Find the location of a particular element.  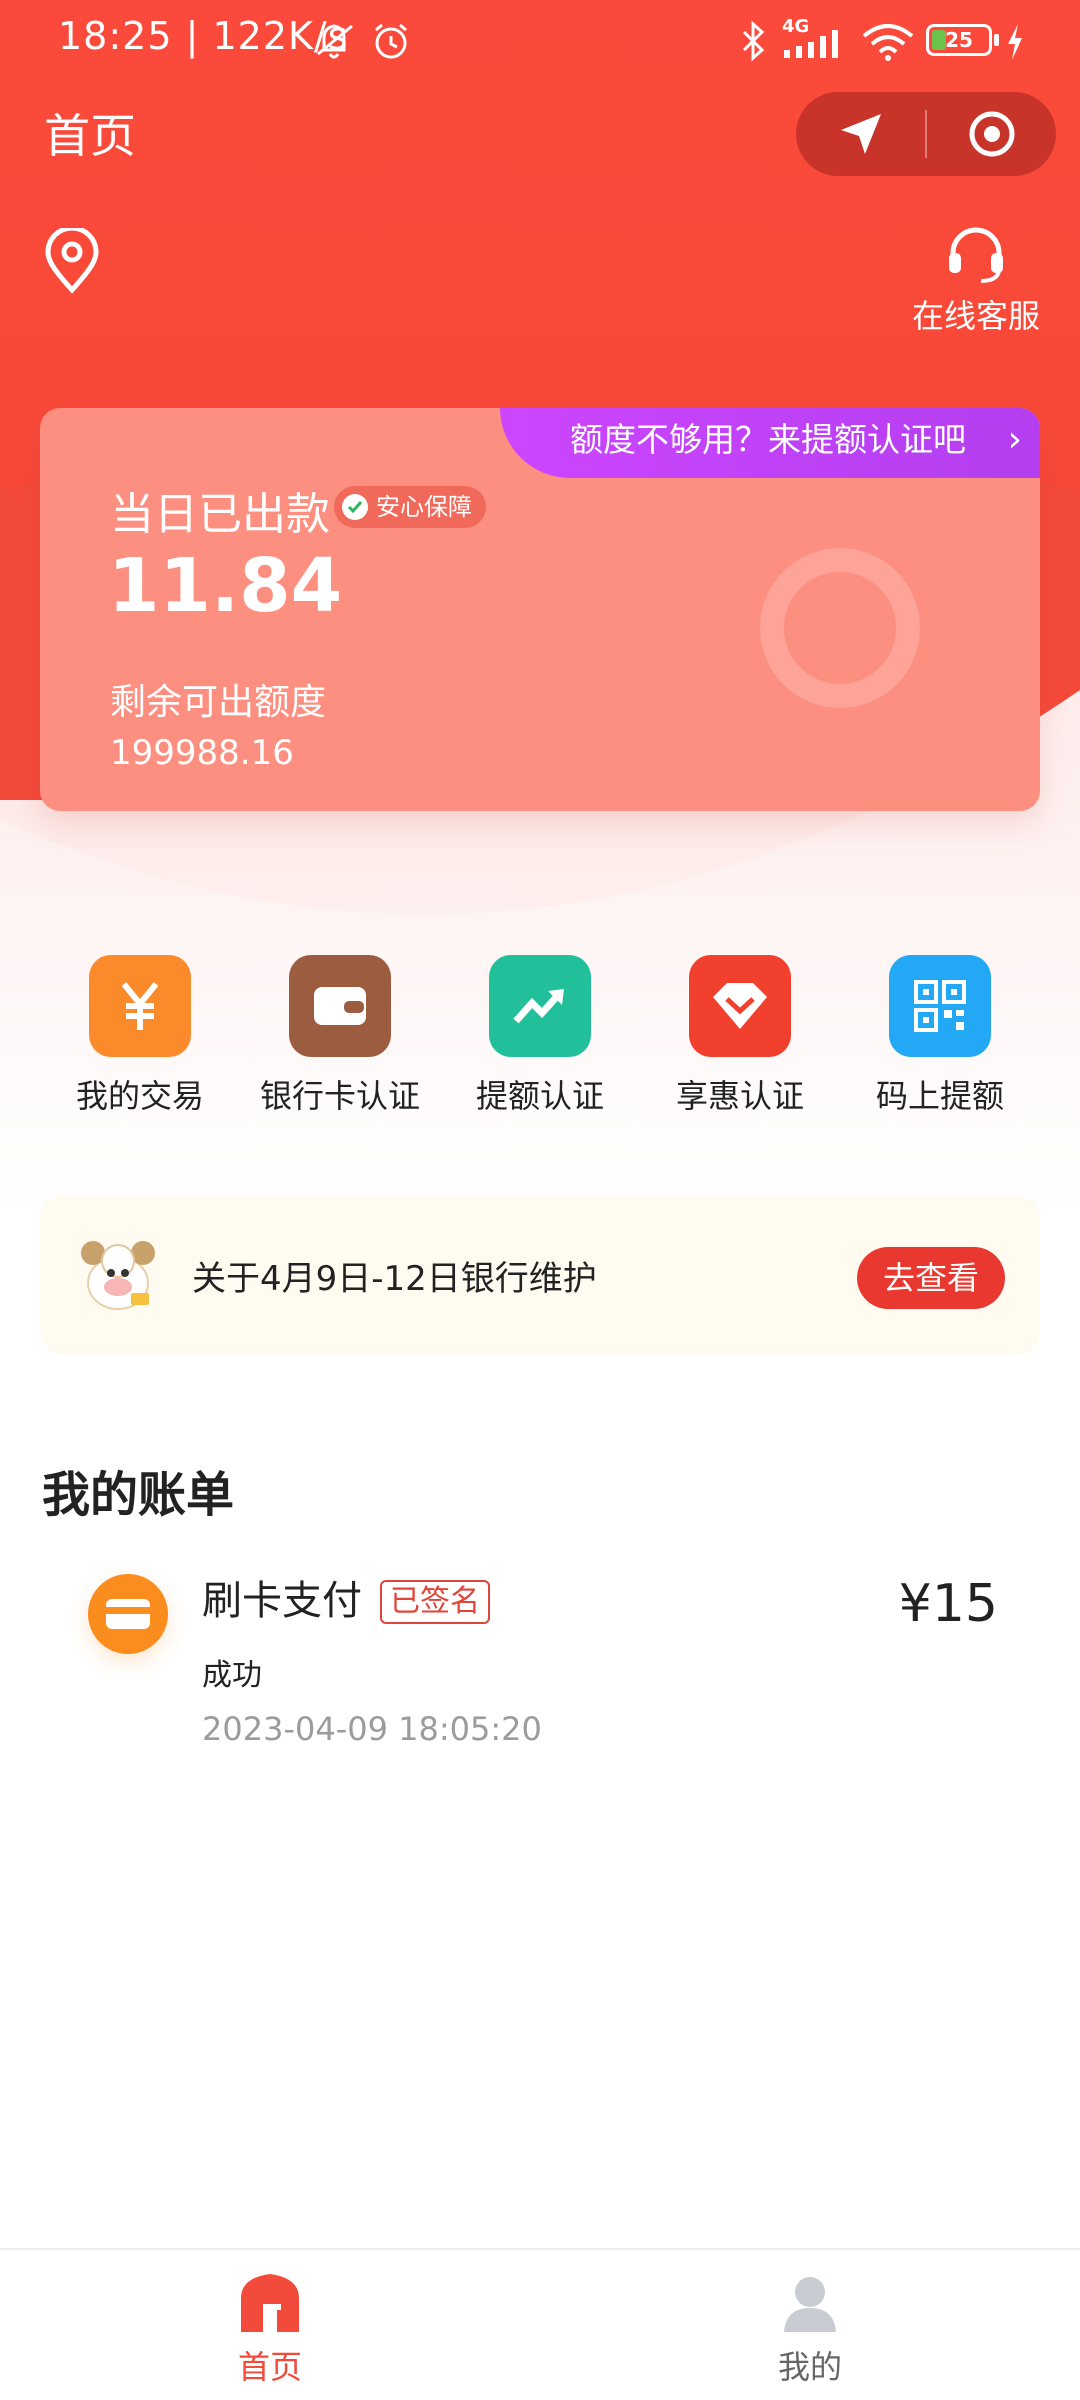

tab-mine-label: 我的 is located at coordinates (809, 2367).